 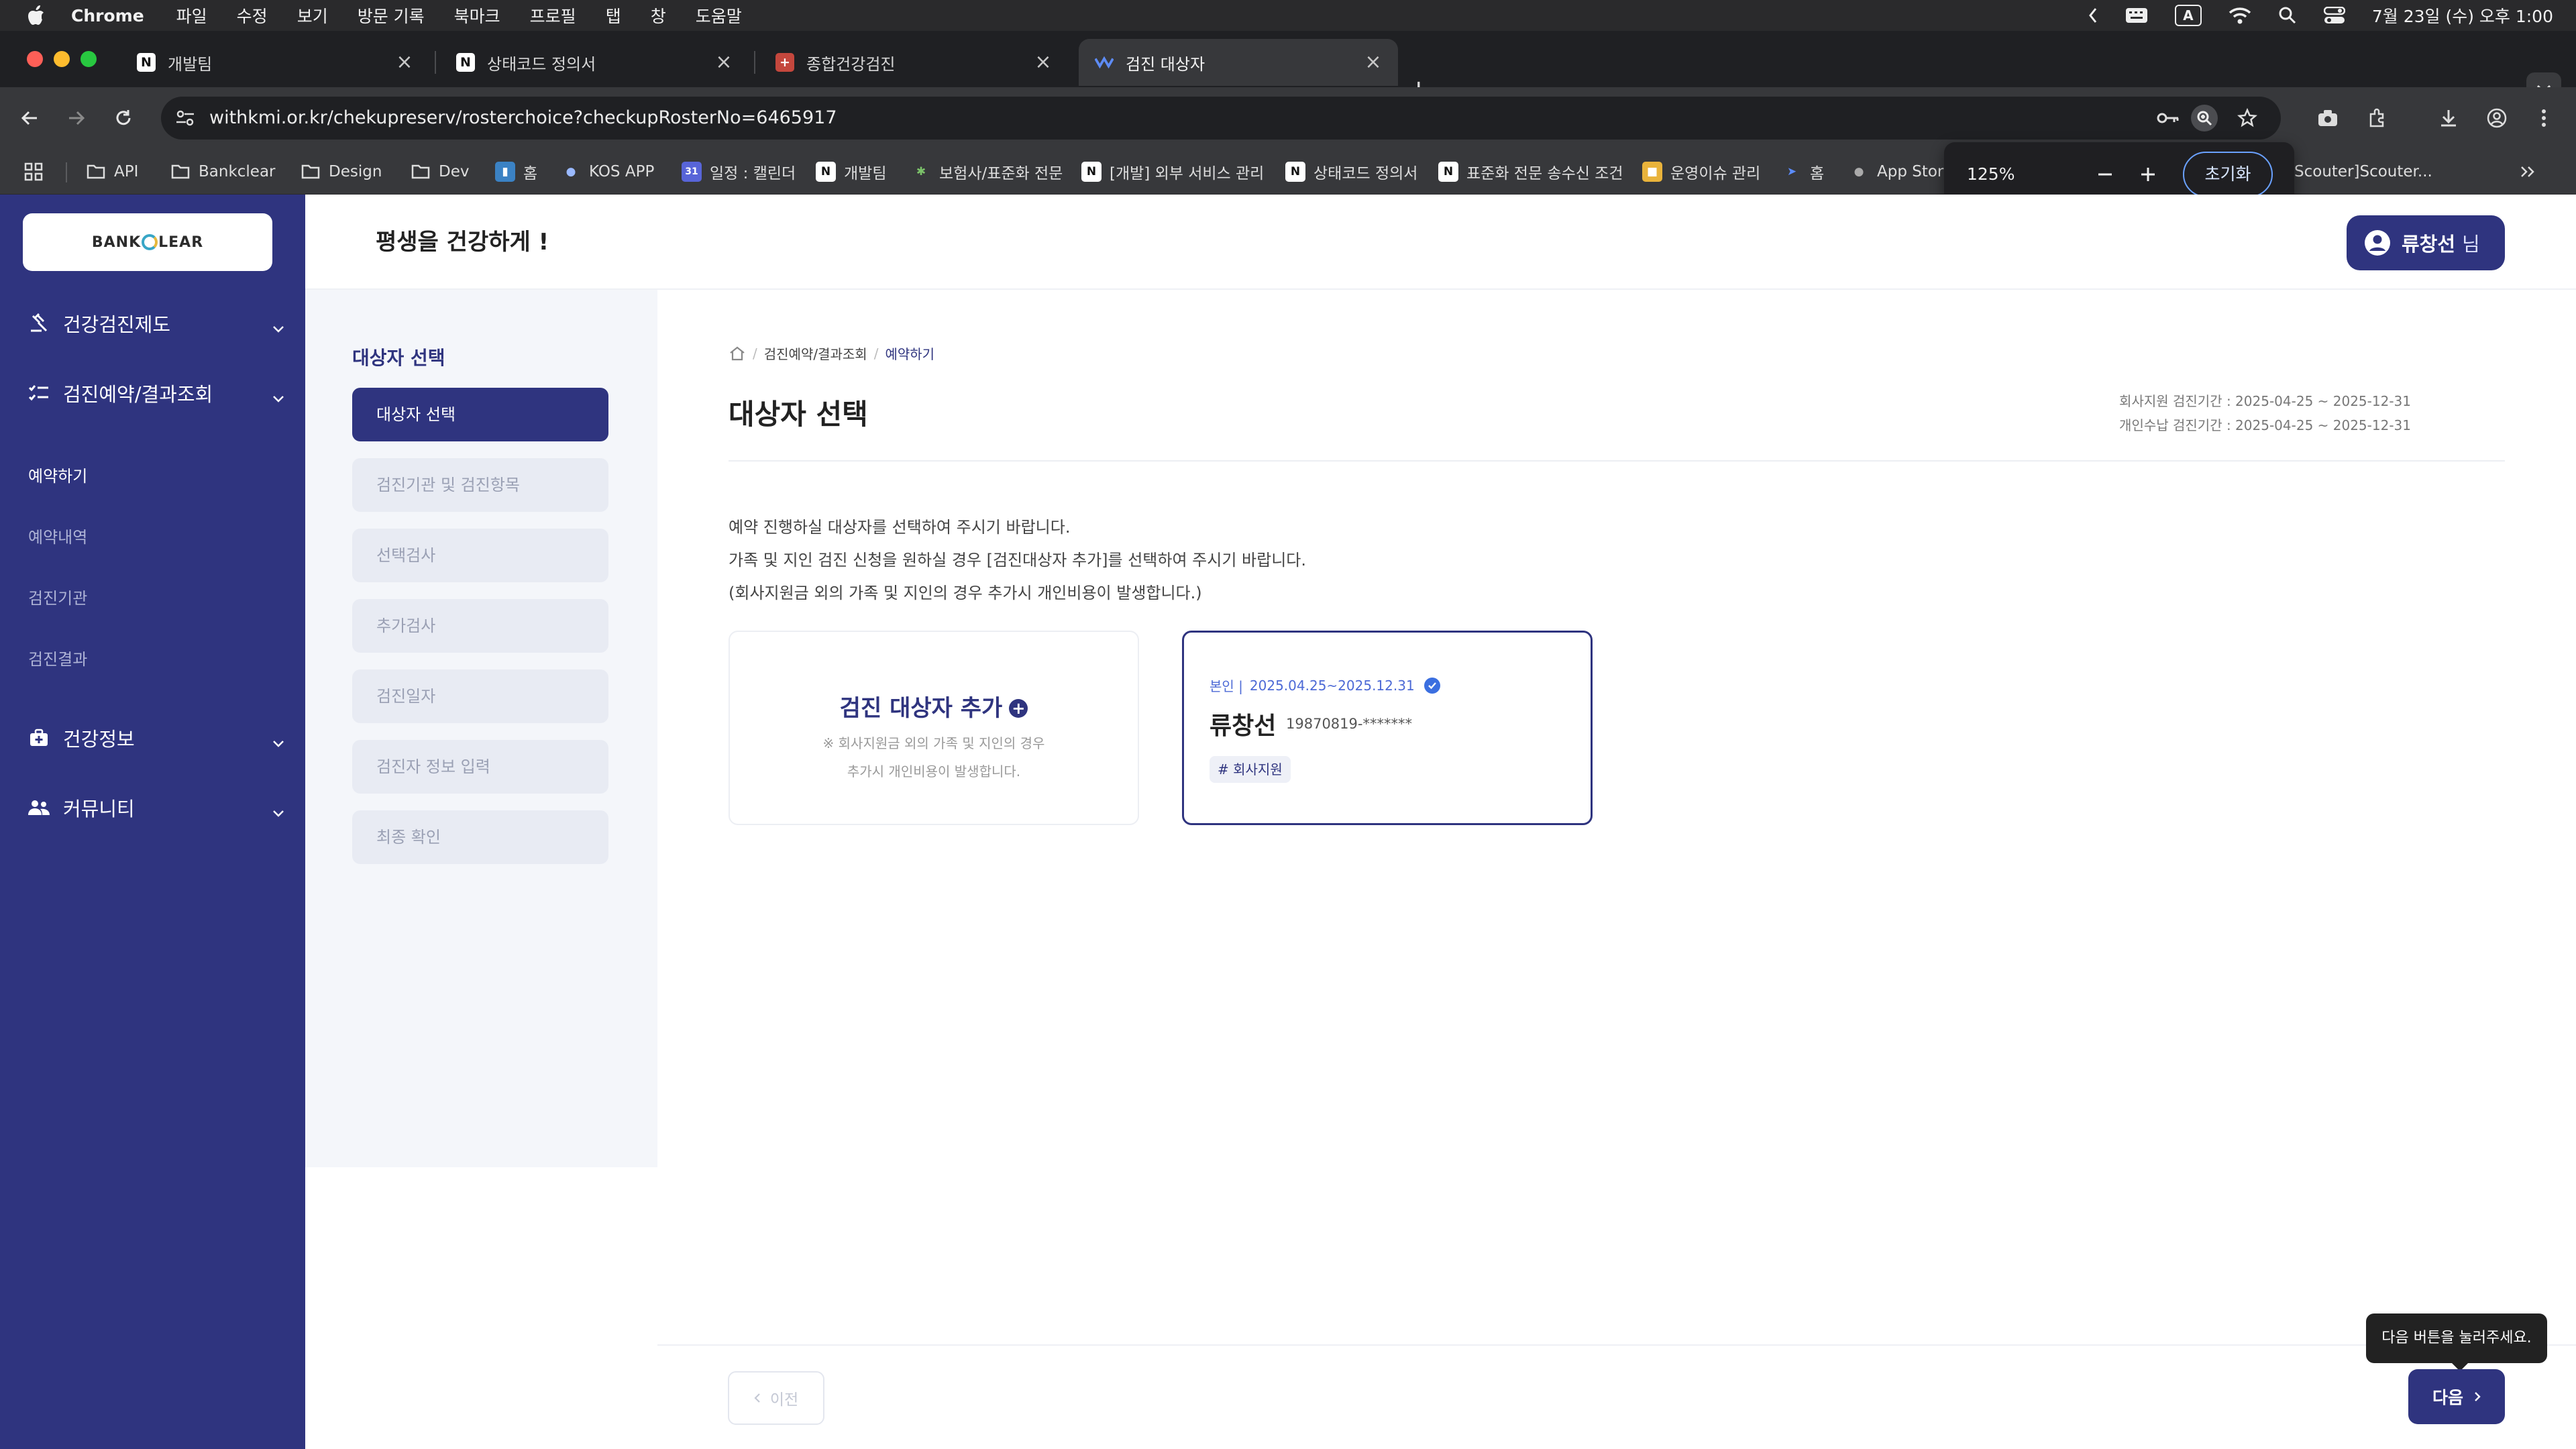 I want to click on user-menu-button: 류창선 님, so click(x=2426, y=242).